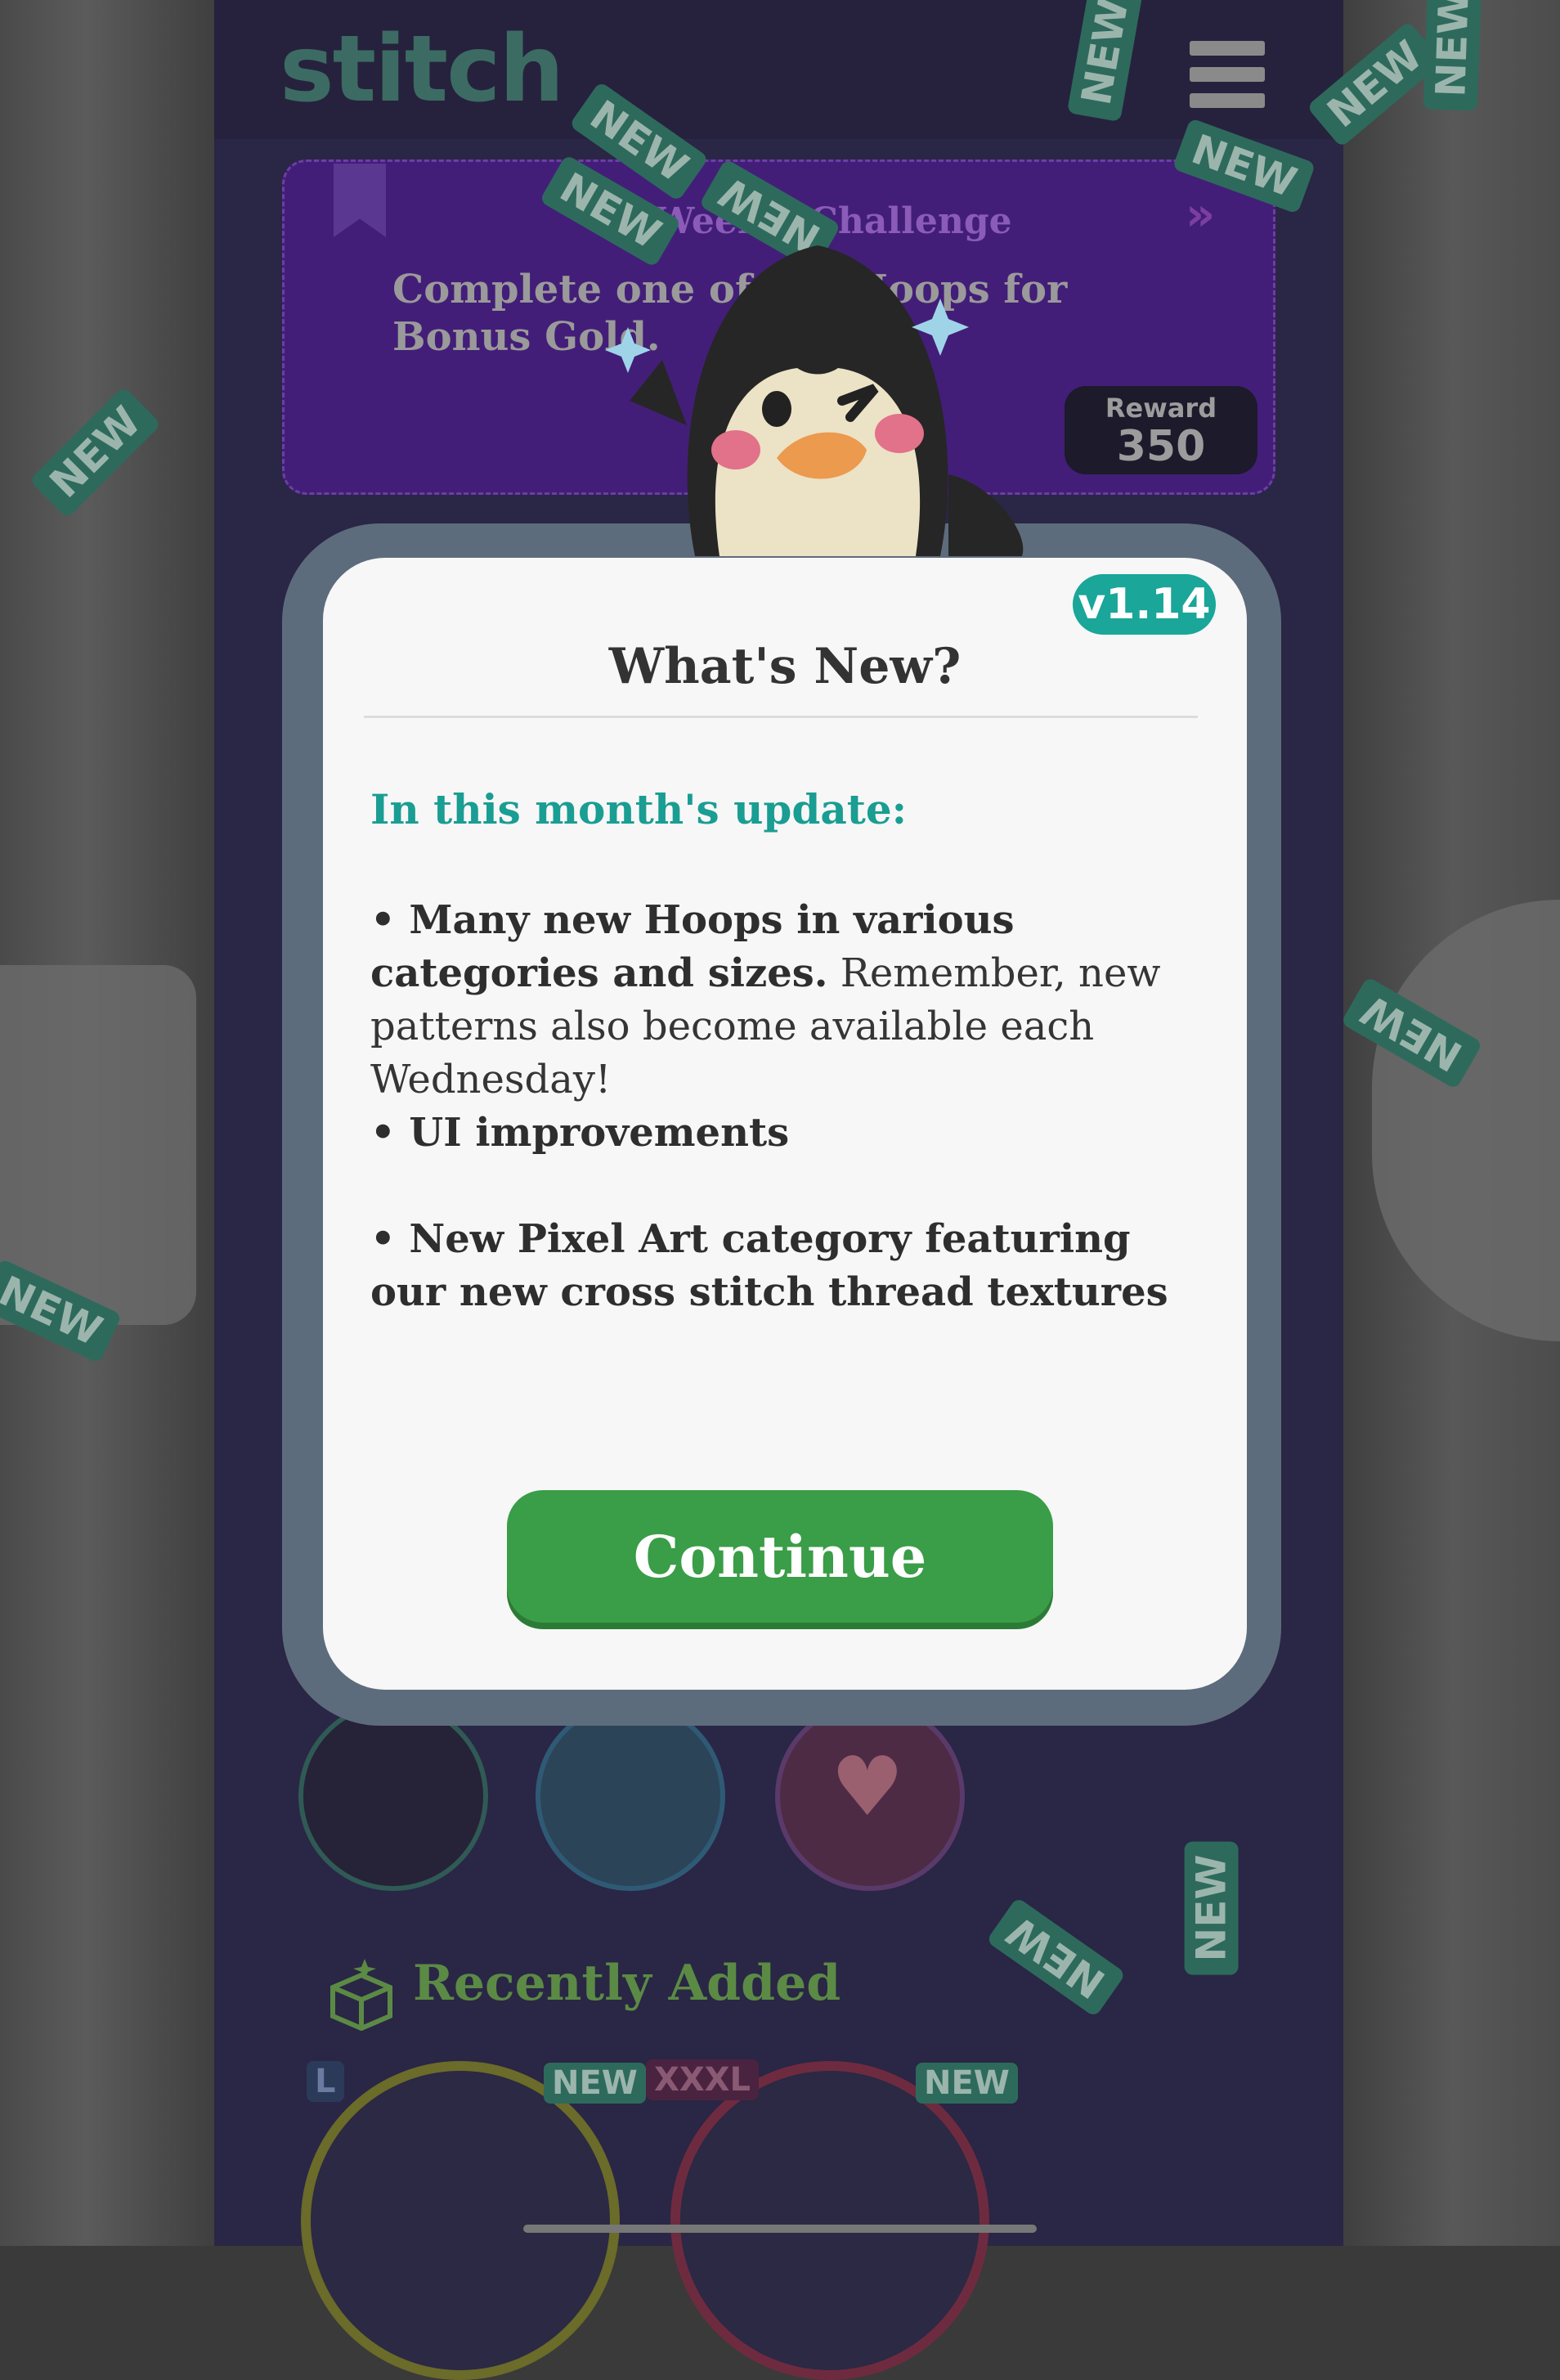  I want to click on recently-added-heading: Recently Added, so click(627, 1983).